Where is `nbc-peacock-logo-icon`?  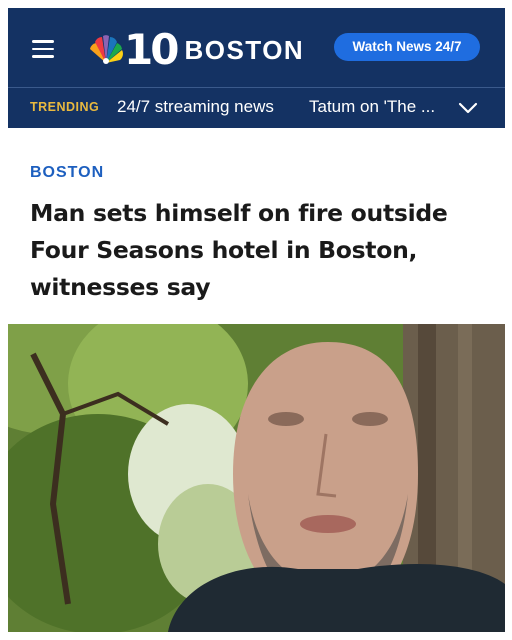
nbc-peacock-logo-icon is located at coordinates (106, 49).